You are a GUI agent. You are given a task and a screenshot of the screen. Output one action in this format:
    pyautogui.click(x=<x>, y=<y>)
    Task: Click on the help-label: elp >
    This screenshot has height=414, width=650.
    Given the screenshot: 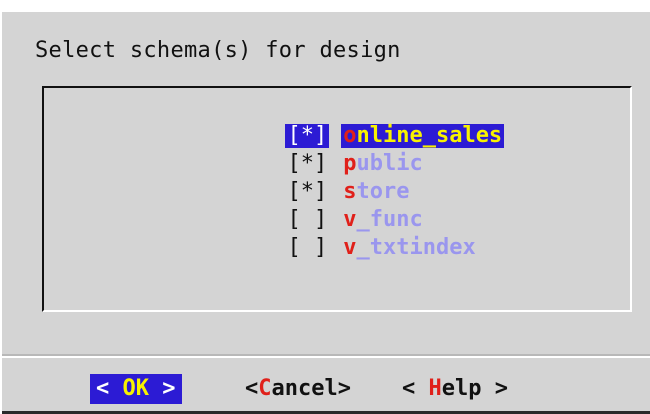 What is the action you would take?
    pyautogui.click(x=474, y=388)
    